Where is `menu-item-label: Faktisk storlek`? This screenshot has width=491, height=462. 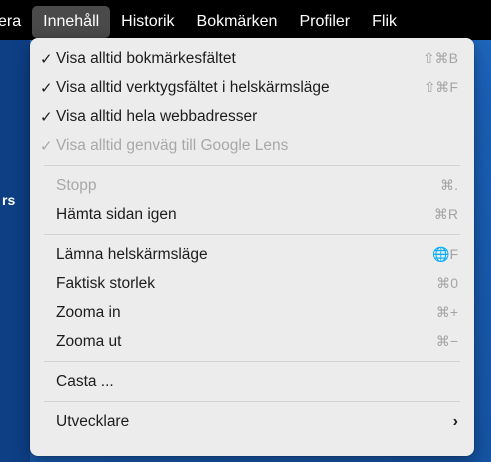
menu-item-label: Faktisk storlek is located at coordinates (106, 283).